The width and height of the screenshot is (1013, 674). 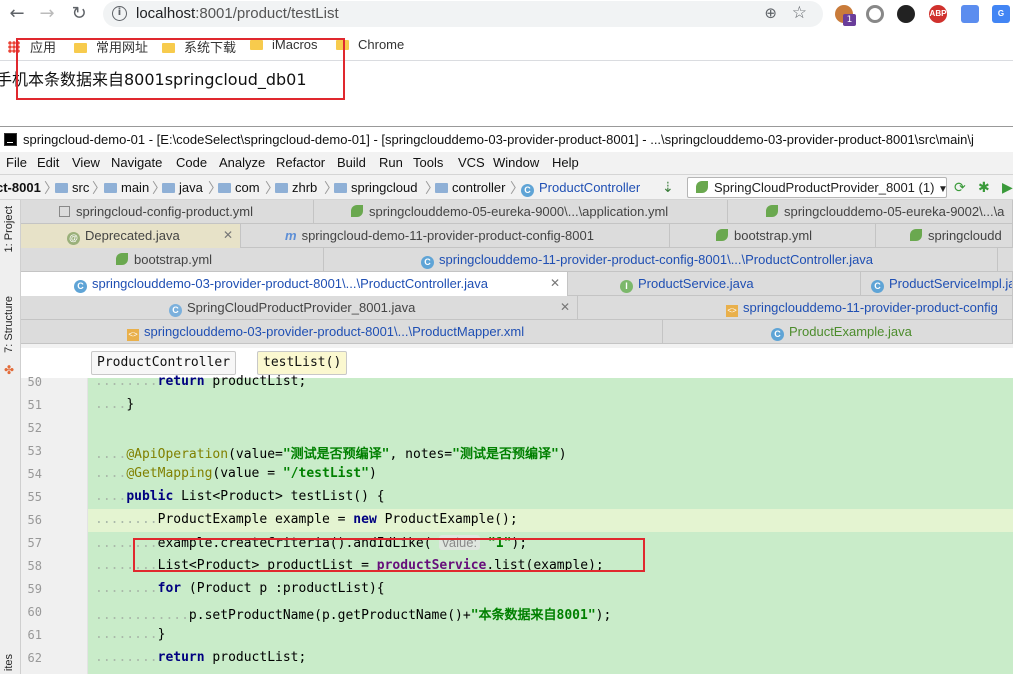 I want to click on debug-icon: ✱, so click(x=984, y=187).